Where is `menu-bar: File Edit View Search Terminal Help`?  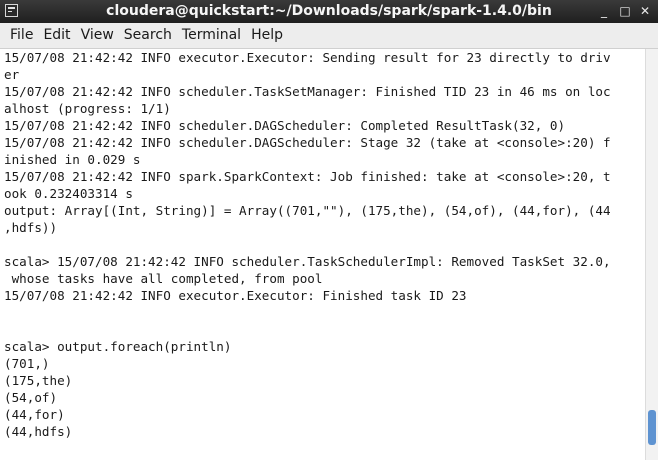 menu-bar: File Edit View Search Terminal Help is located at coordinates (329, 36).